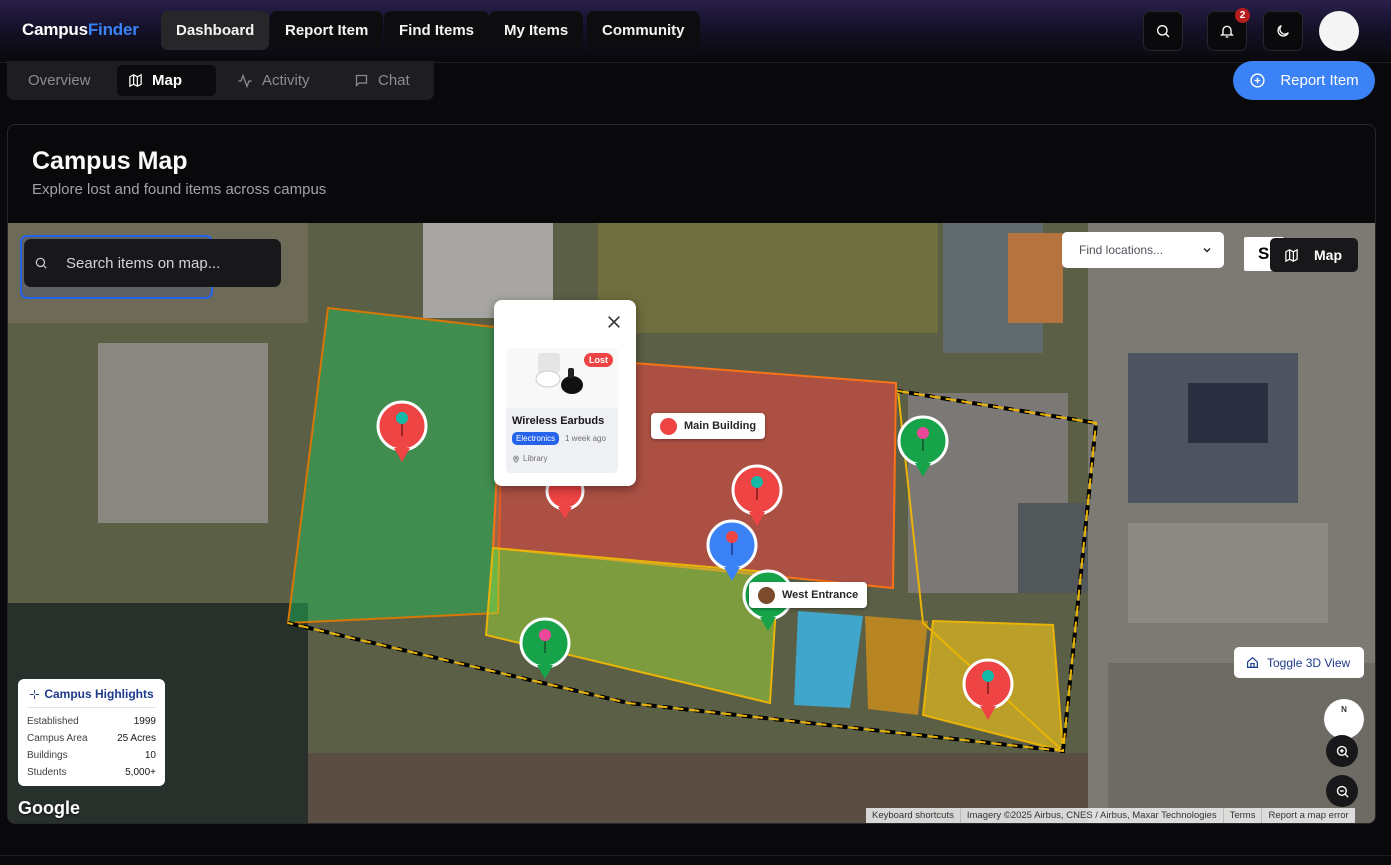  Describe the element at coordinates (1243, 815) in the screenshot. I see `terms-link: Terms` at that location.